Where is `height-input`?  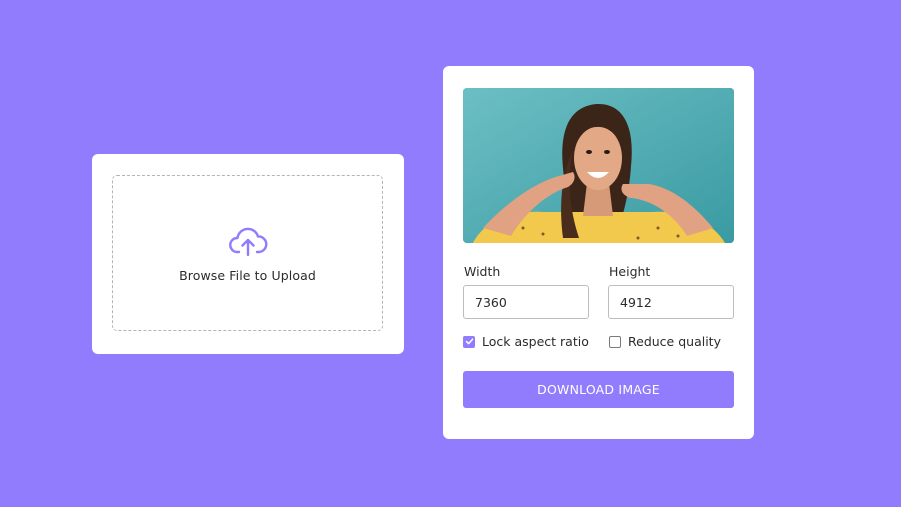 height-input is located at coordinates (671, 302).